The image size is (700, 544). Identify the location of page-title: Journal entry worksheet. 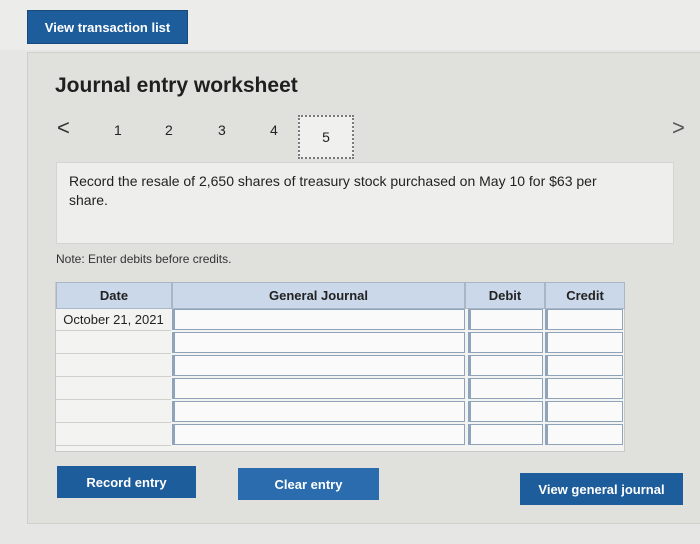
(176, 85).